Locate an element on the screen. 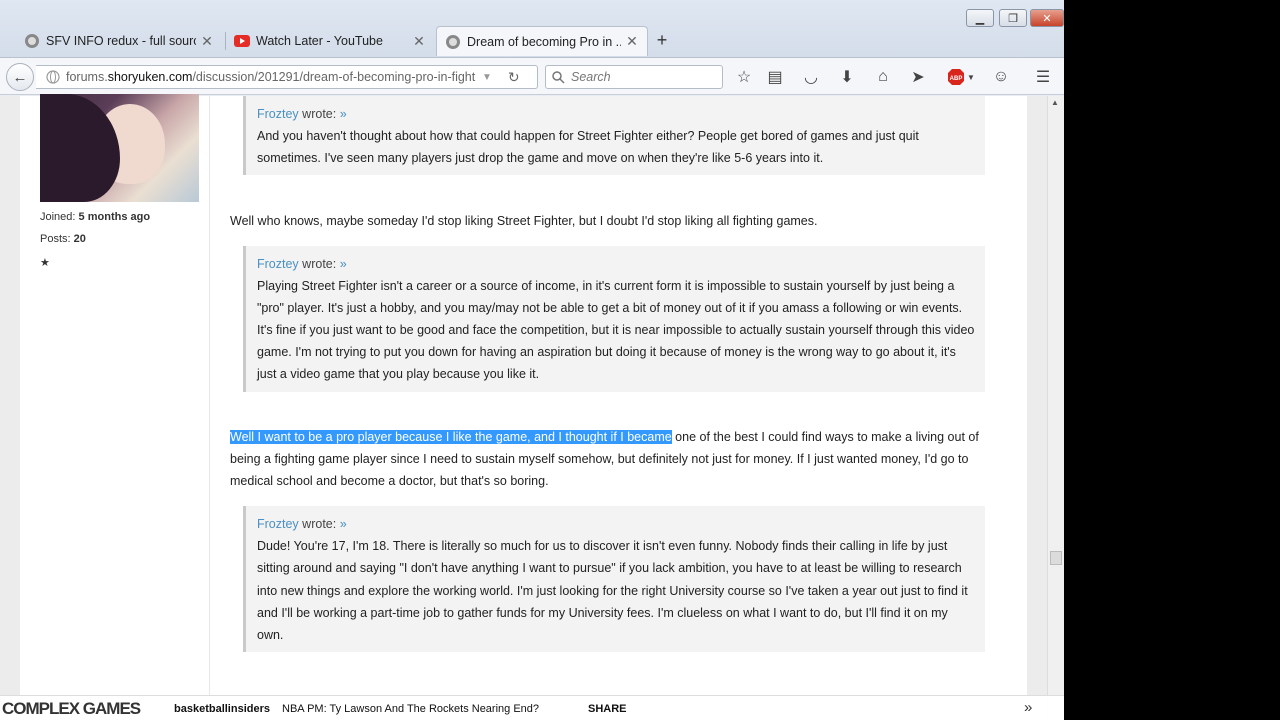  globe-icon is located at coordinates (53, 77).